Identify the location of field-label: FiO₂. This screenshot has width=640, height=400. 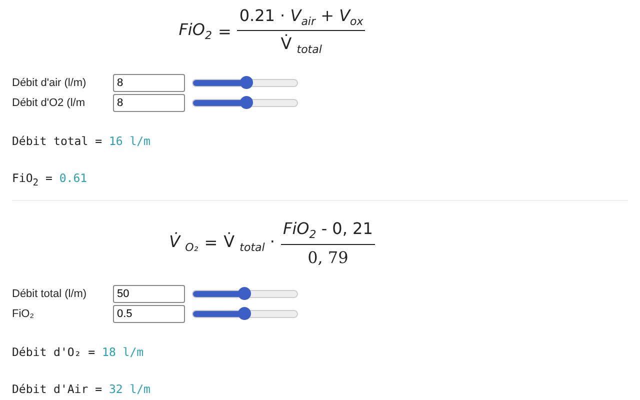
(23, 314).